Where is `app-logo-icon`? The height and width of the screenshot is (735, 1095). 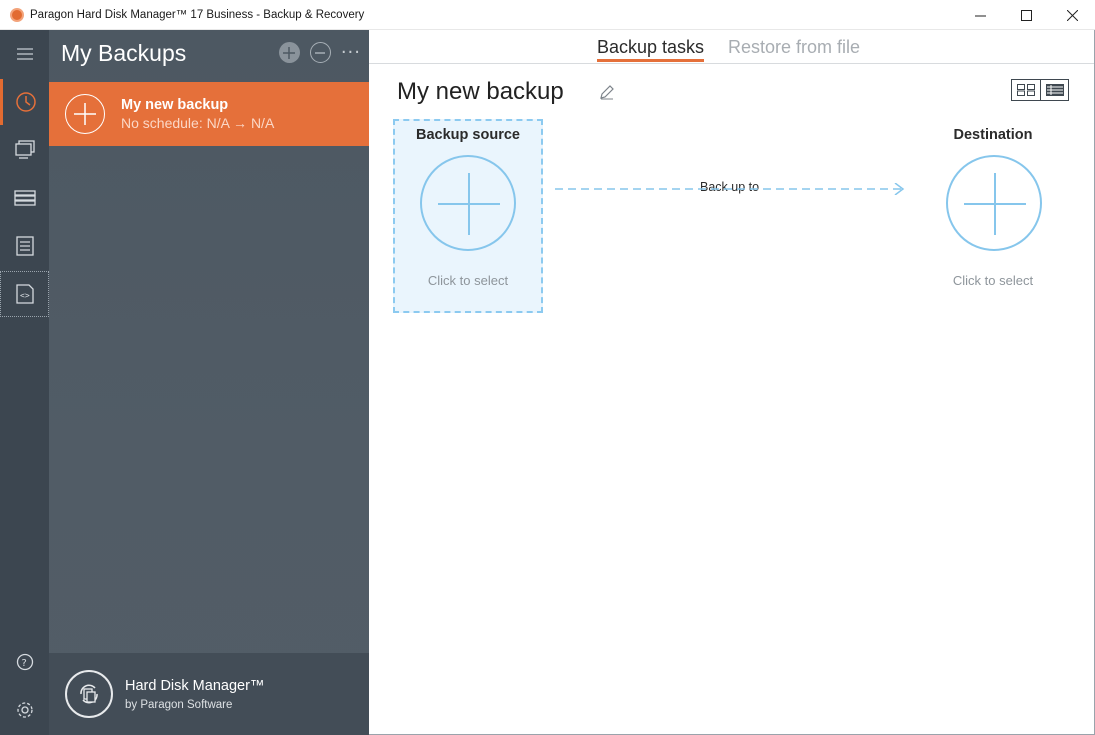
app-logo-icon is located at coordinates (17, 14).